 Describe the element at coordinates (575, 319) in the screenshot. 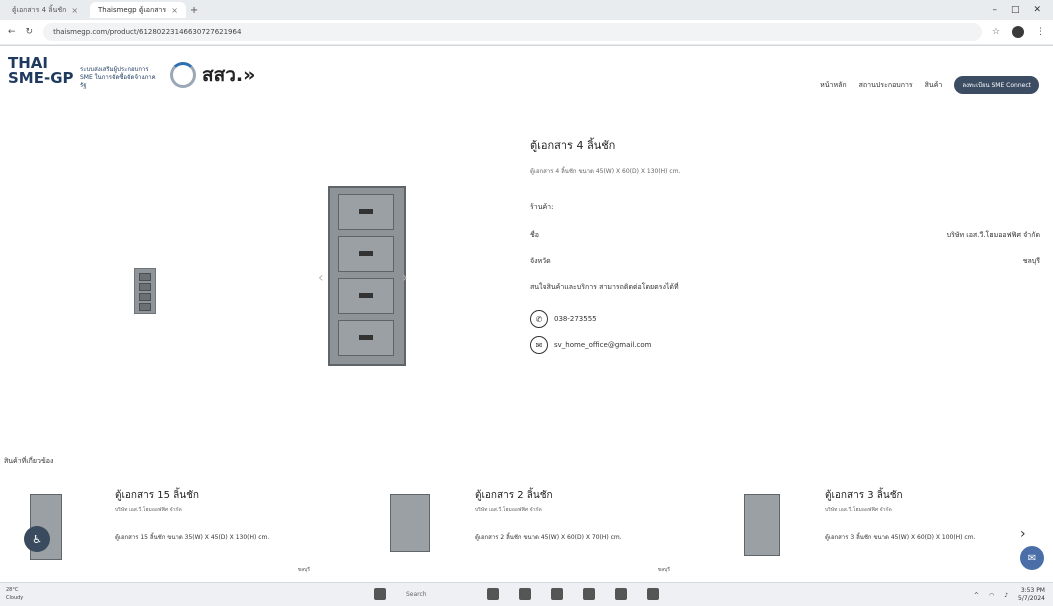

I see `phone-number: 038-273555` at that location.